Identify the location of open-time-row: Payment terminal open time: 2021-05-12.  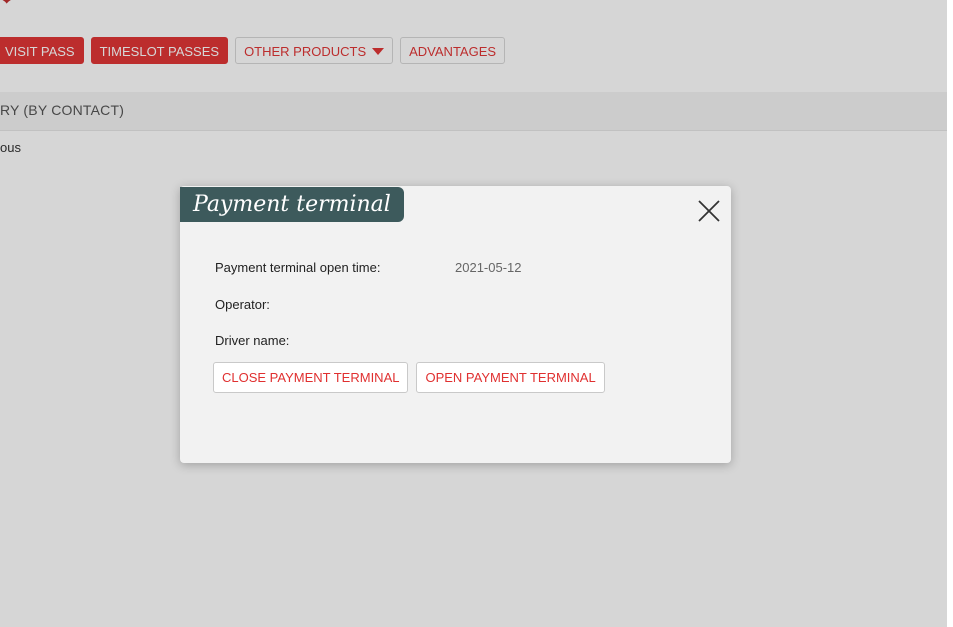
(368, 267).